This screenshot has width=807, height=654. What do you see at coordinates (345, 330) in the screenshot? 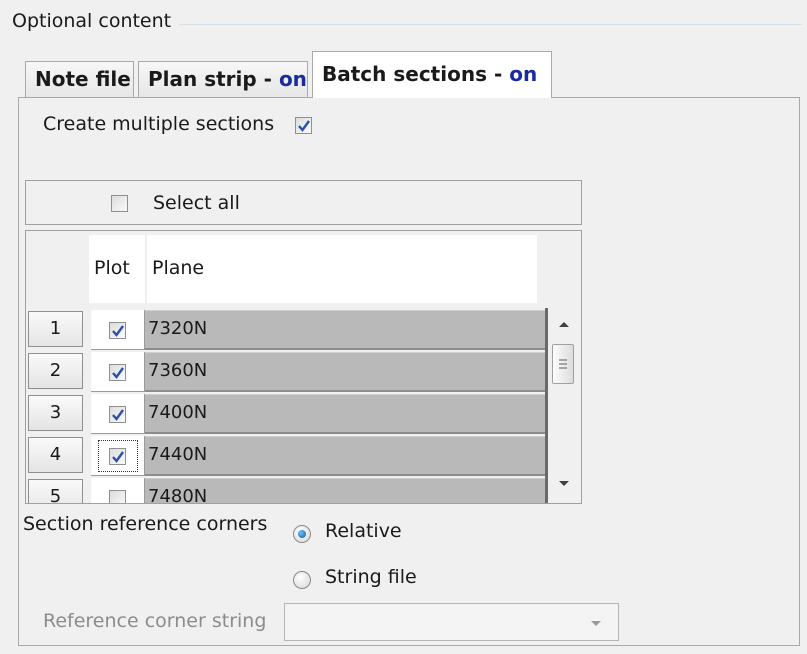
I see `row-plane-cell: 7320N` at bounding box center [345, 330].